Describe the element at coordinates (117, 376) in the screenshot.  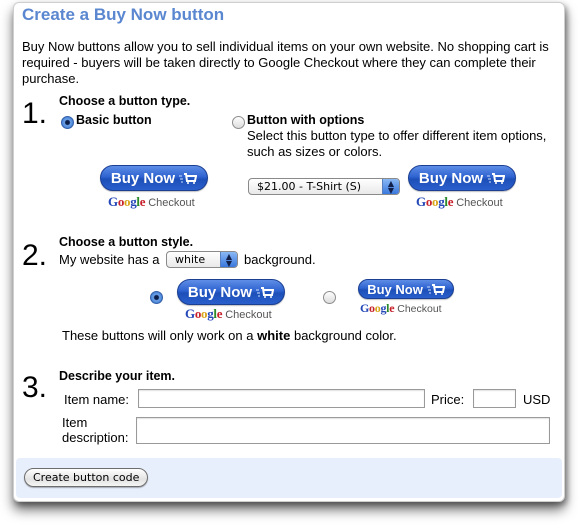
I see `step-3-heading: Describe your item.` at that location.